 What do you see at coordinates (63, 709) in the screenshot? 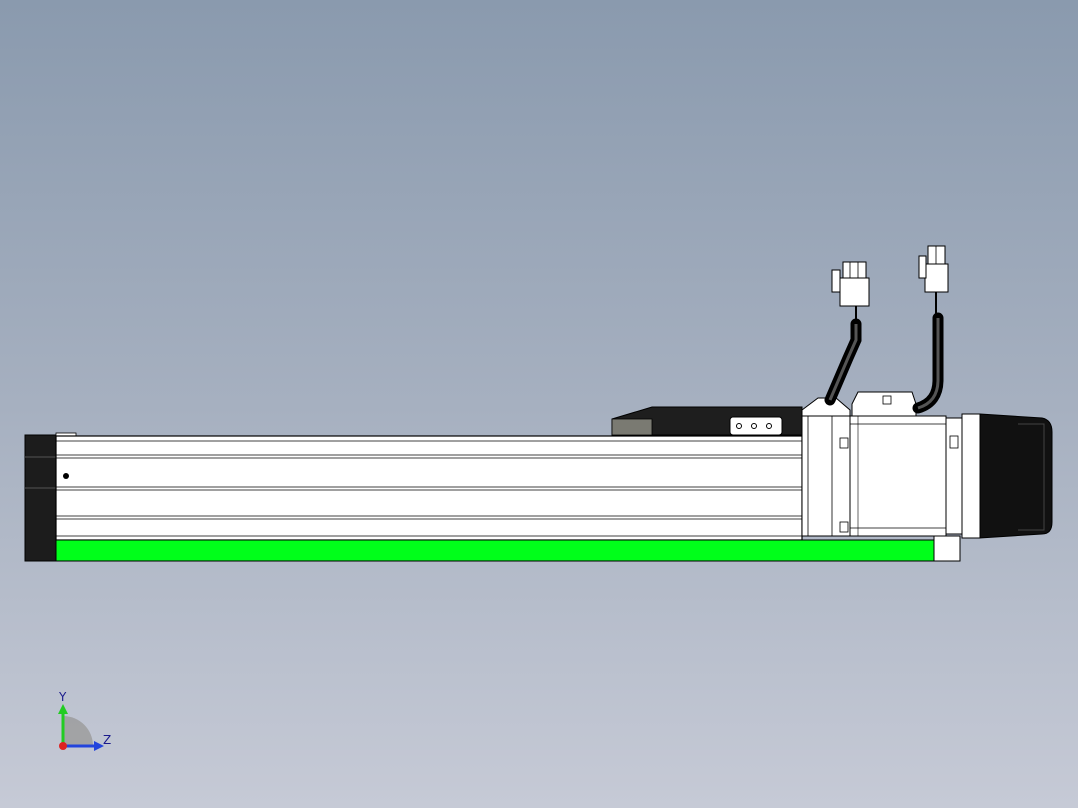
I see `y-axis-arrowhead` at bounding box center [63, 709].